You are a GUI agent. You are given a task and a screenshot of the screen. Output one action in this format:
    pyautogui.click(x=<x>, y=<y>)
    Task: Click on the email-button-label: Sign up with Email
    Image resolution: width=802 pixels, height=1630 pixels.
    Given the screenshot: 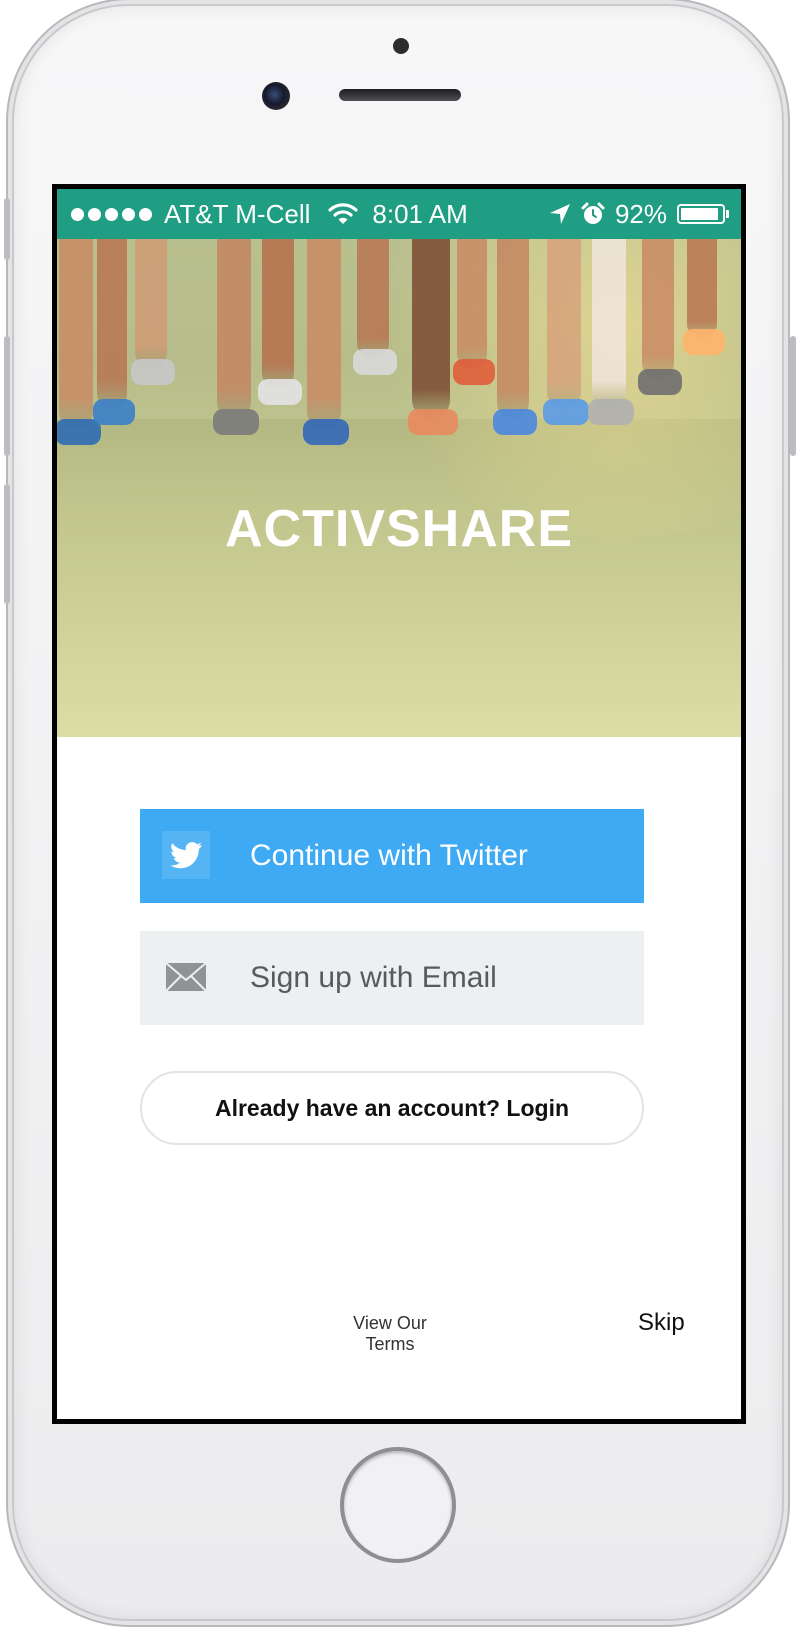 What is the action you would take?
    pyautogui.click(x=373, y=977)
    